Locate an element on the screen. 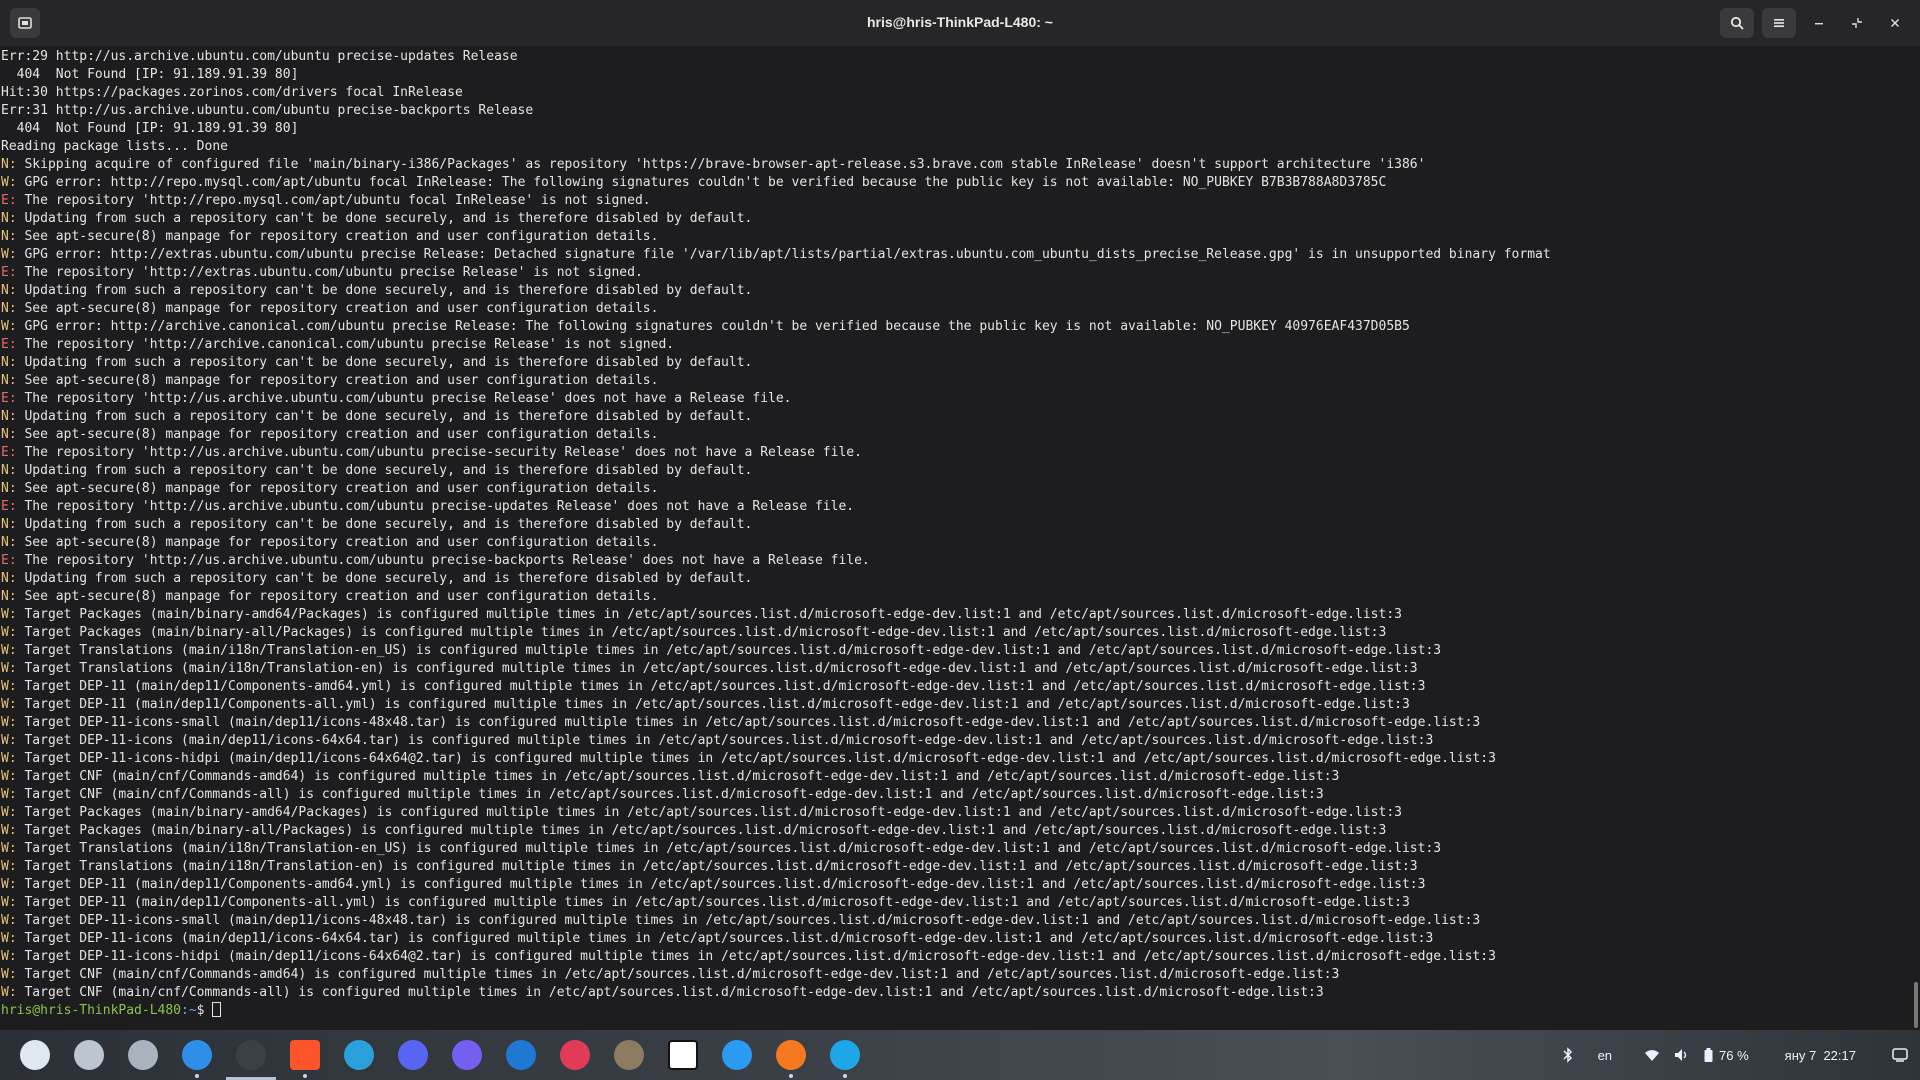  photos-launcher is located at coordinates (575, 1055).